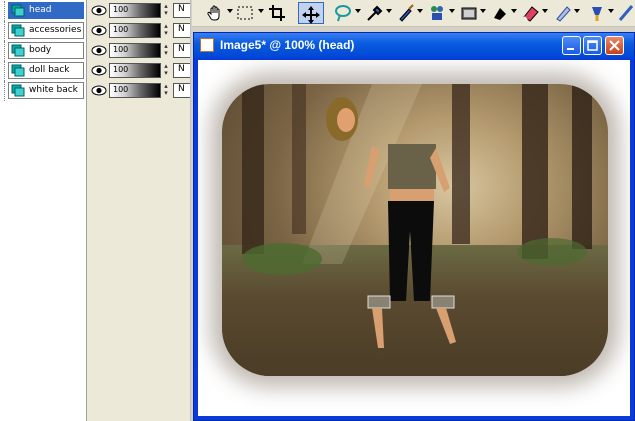 The height and width of the screenshot is (421, 635). What do you see at coordinates (49, 70) in the screenshot?
I see `layer-name: doll back` at bounding box center [49, 70].